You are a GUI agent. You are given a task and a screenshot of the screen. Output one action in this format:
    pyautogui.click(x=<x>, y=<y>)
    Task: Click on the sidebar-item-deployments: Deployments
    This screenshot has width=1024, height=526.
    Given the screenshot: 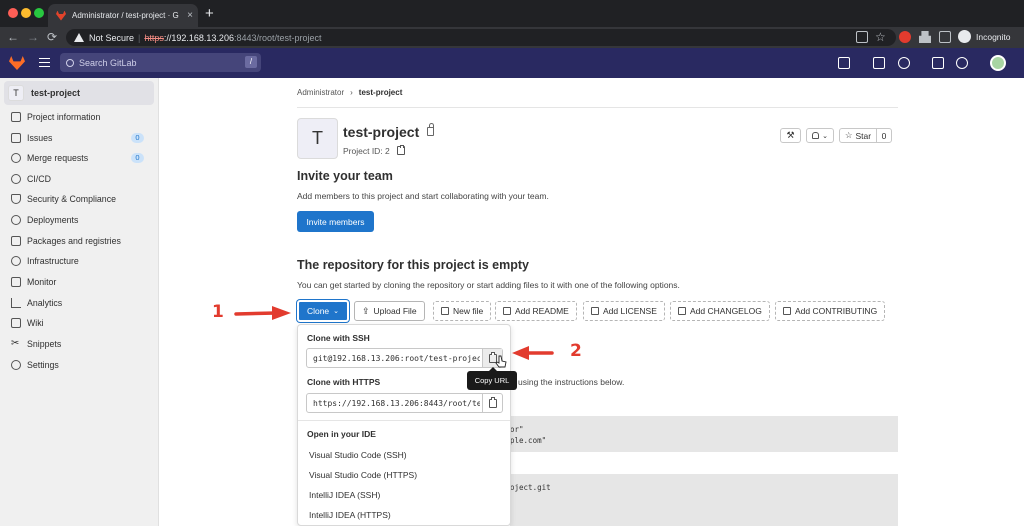 What is the action you would take?
    pyautogui.click(x=79, y=220)
    